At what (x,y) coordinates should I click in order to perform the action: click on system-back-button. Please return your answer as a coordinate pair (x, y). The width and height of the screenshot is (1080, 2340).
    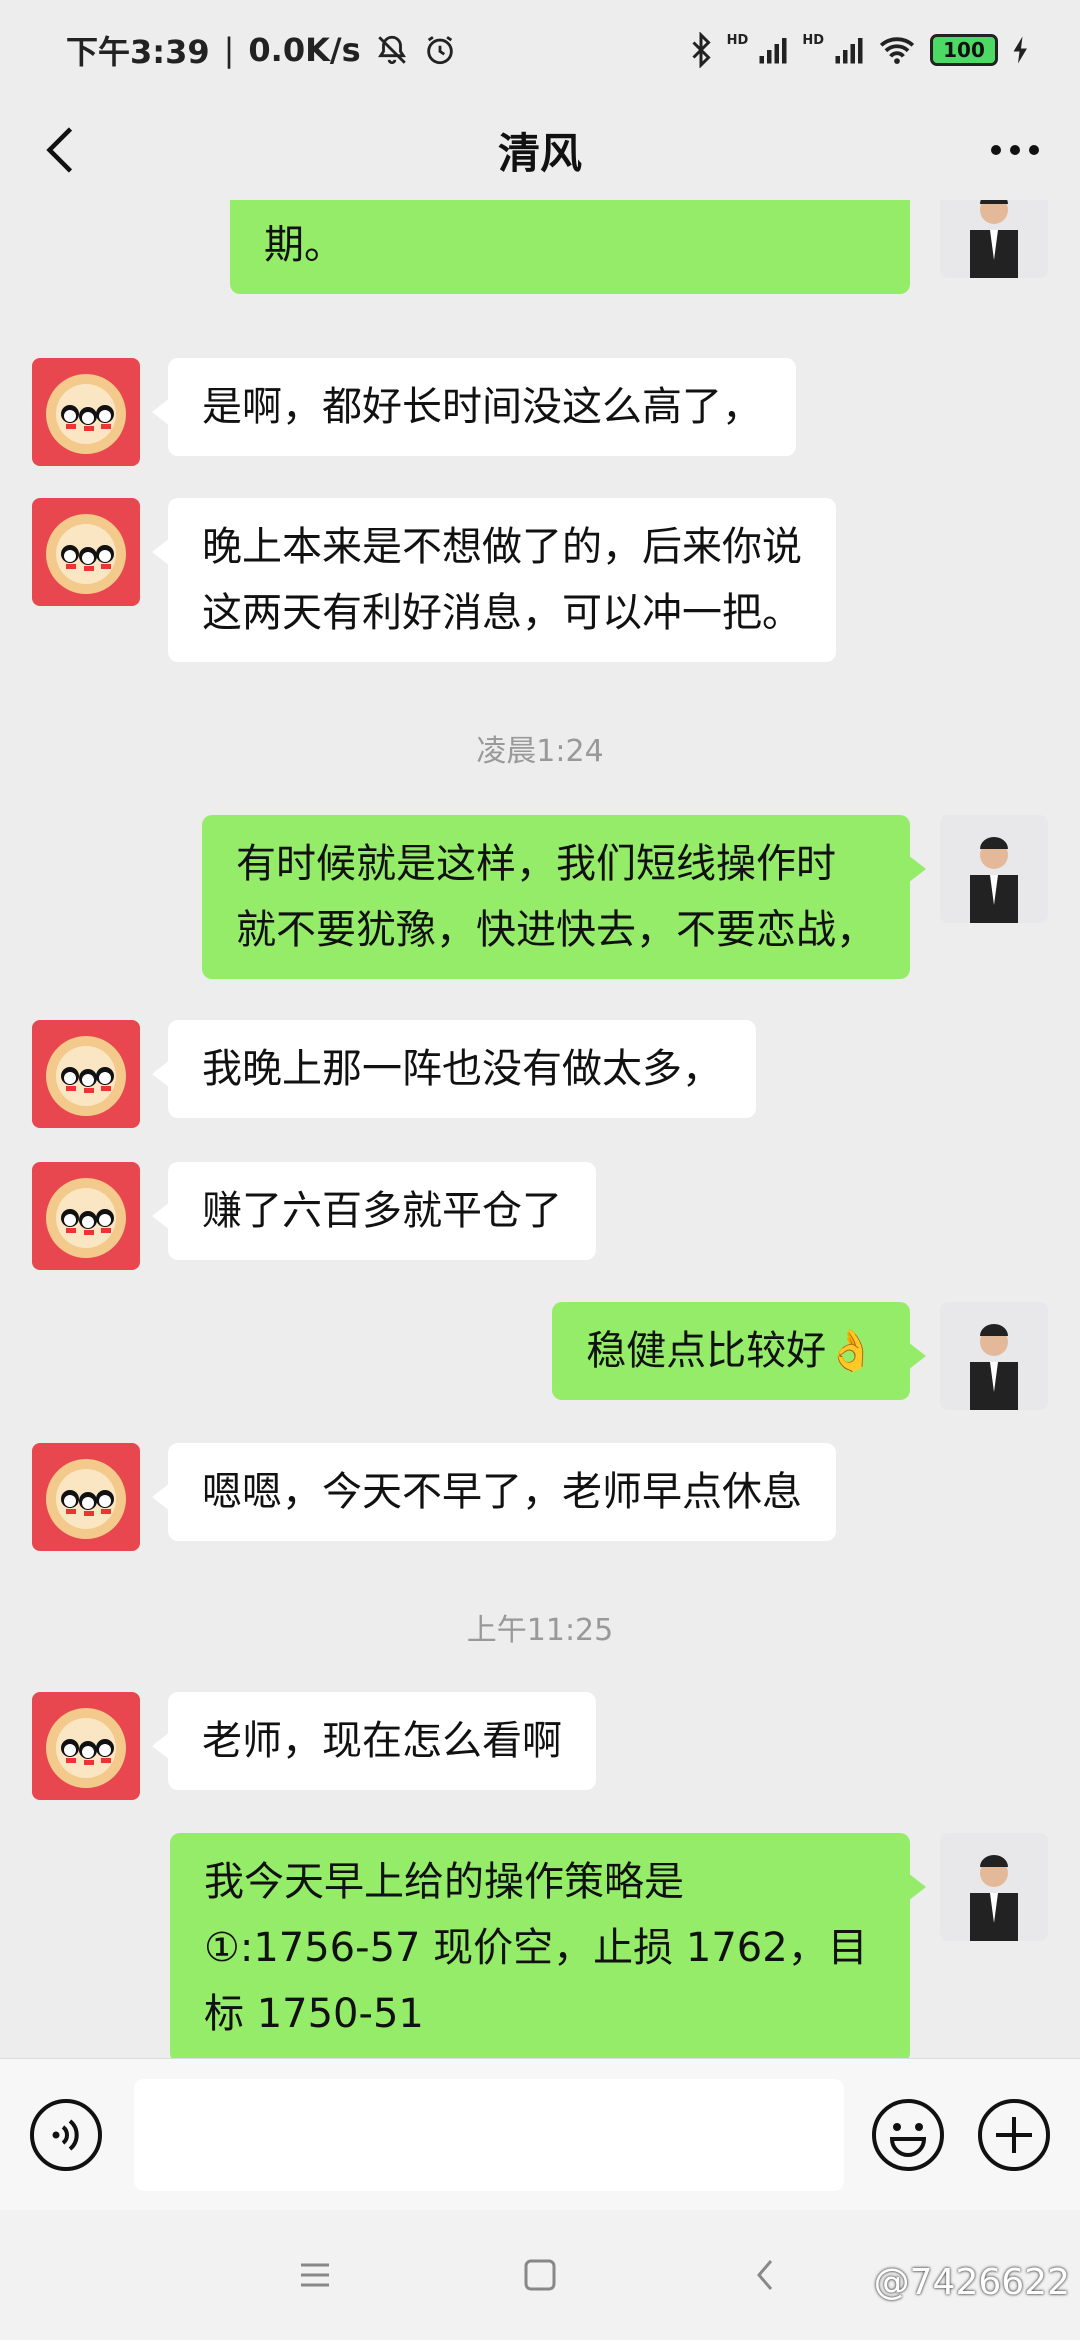
    Looking at the image, I should click on (765, 2275).